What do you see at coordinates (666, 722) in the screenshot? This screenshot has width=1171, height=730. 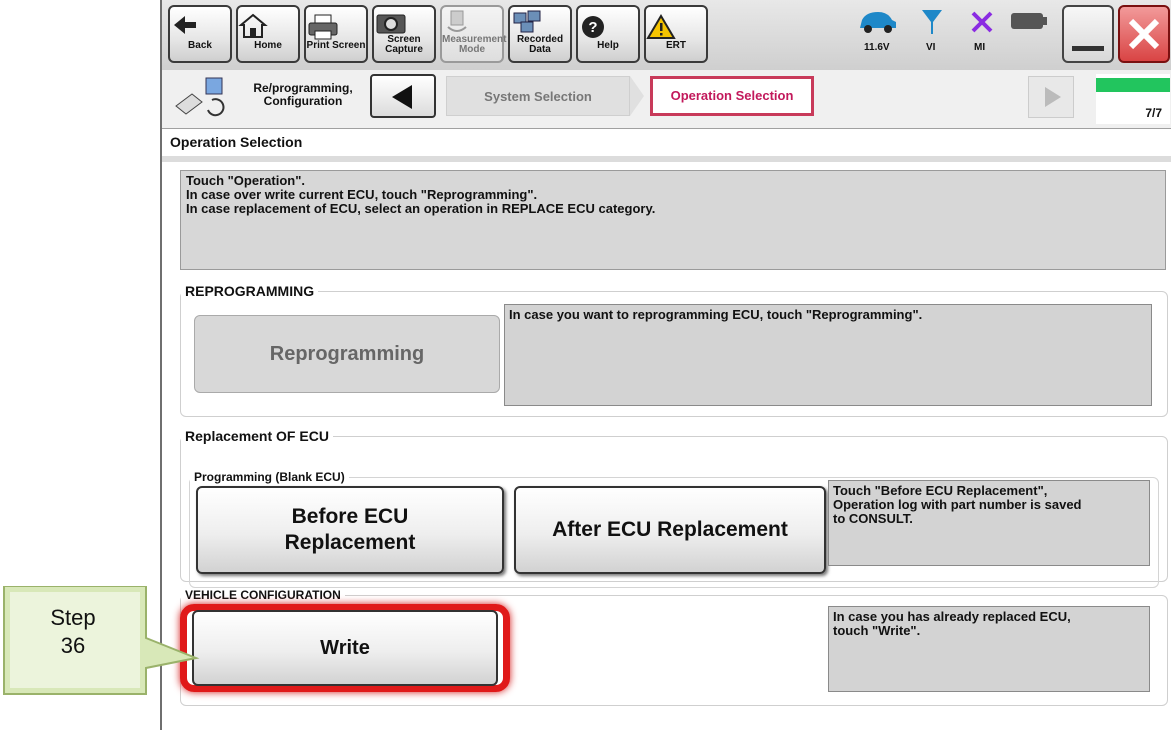 I see `footer` at bounding box center [666, 722].